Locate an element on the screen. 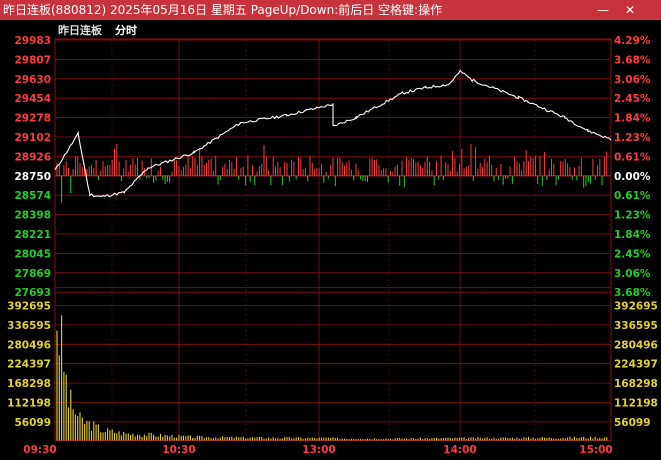 The width and height of the screenshot is (661, 460). minimize-icon: — is located at coordinates (603, 10).